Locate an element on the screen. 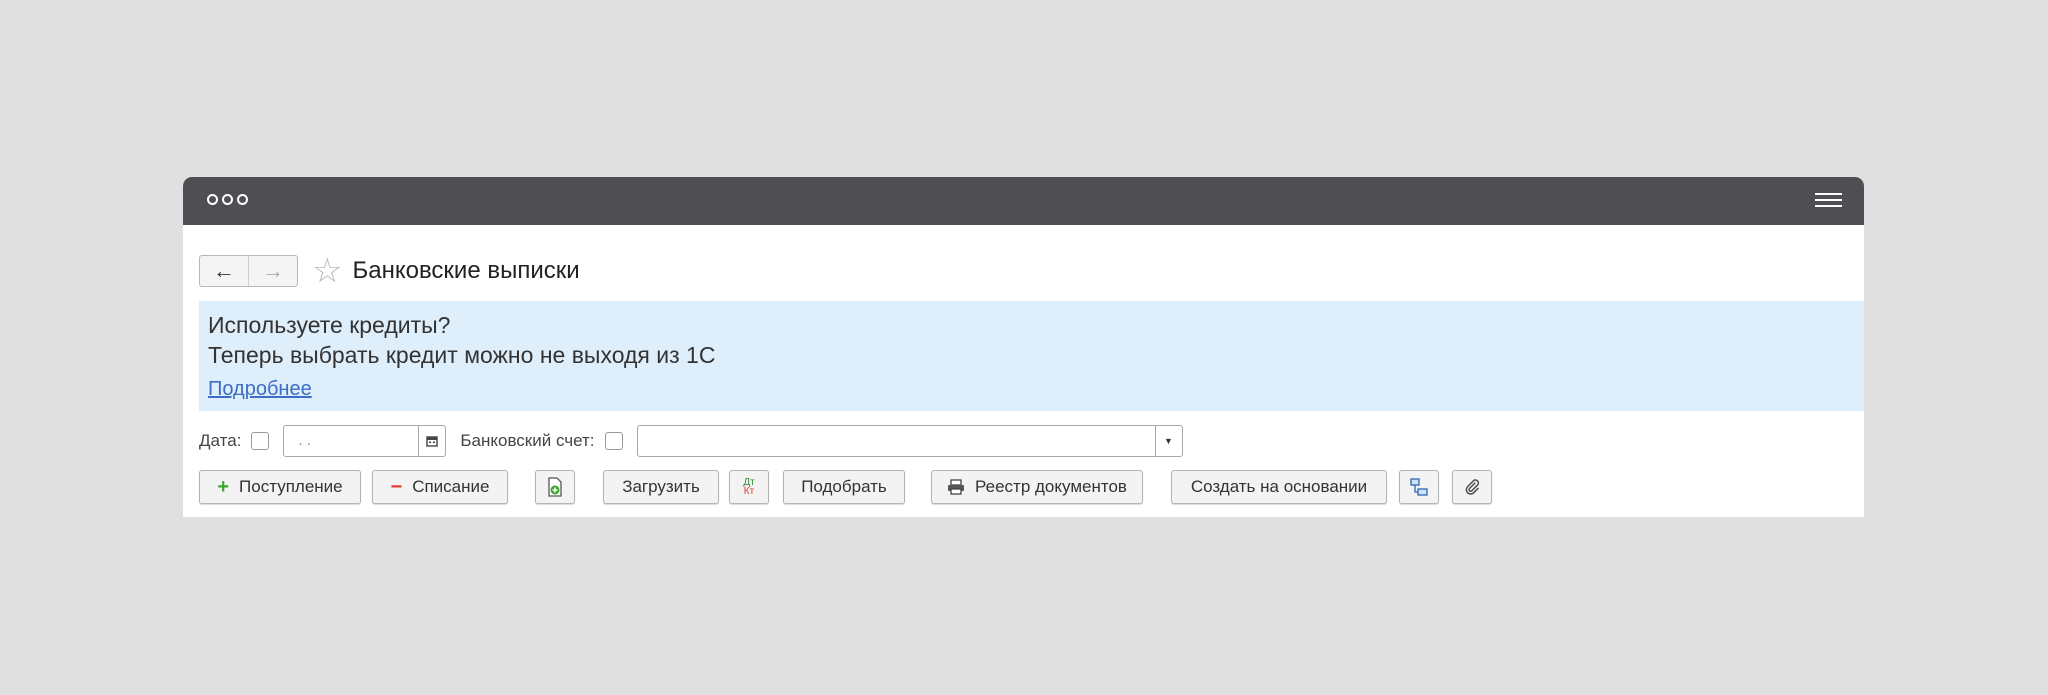 The height and width of the screenshot is (695, 2048). select-button: Подобрать is located at coordinates (844, 487).